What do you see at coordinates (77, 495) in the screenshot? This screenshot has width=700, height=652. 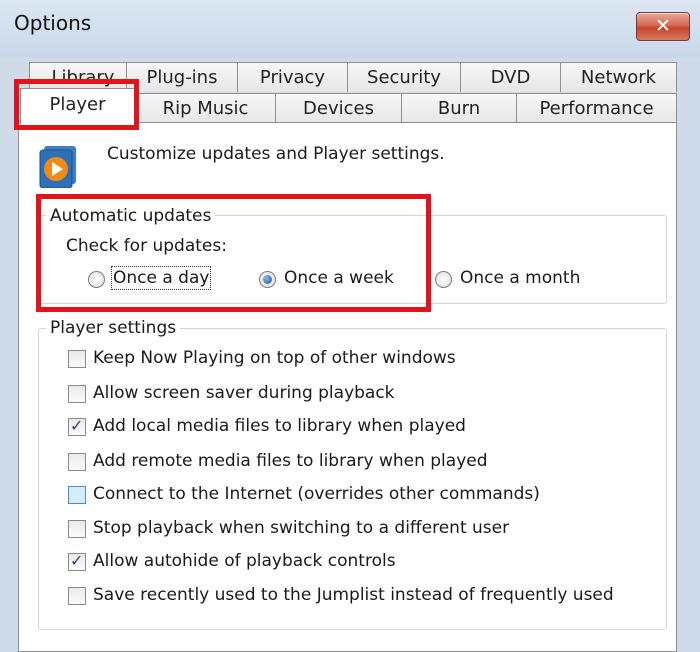 I see `checkbox-connect-to-internet` at bounding box center [77, 495].